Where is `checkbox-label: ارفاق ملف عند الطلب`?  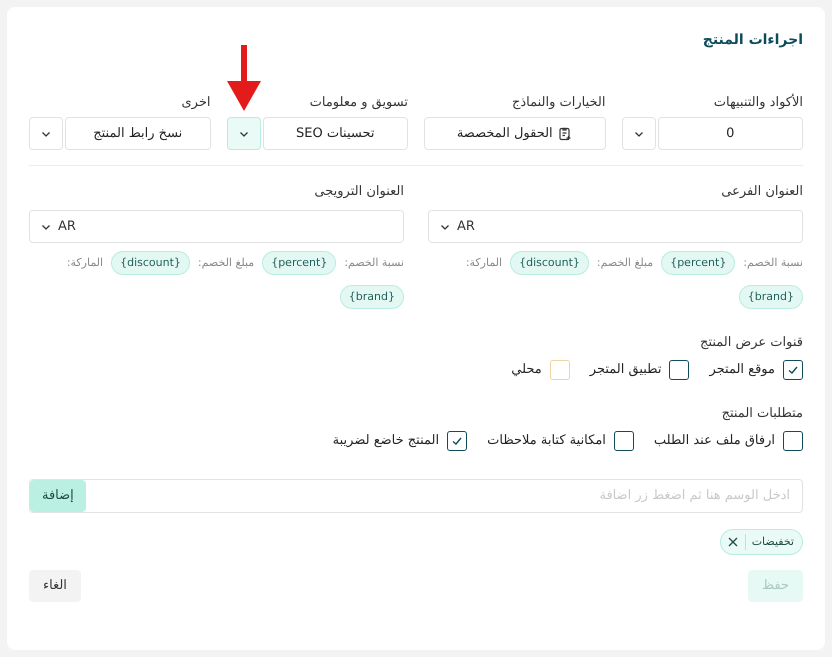 checkbox-label: ارفاق ملف عند الطلب is located at coordinates (714, 441).